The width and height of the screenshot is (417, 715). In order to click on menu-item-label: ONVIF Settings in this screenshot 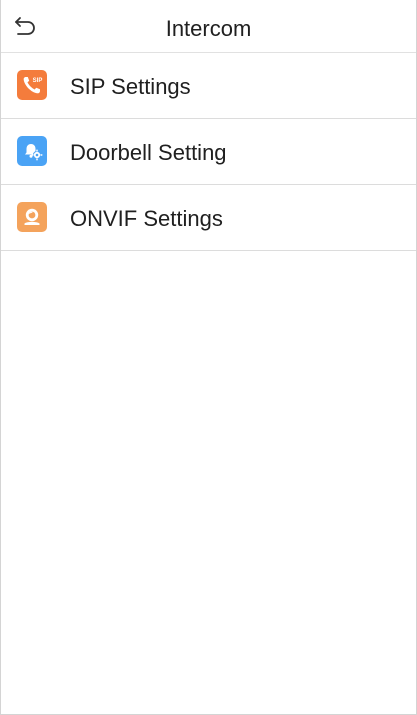, I will do `click(146, 218)`.